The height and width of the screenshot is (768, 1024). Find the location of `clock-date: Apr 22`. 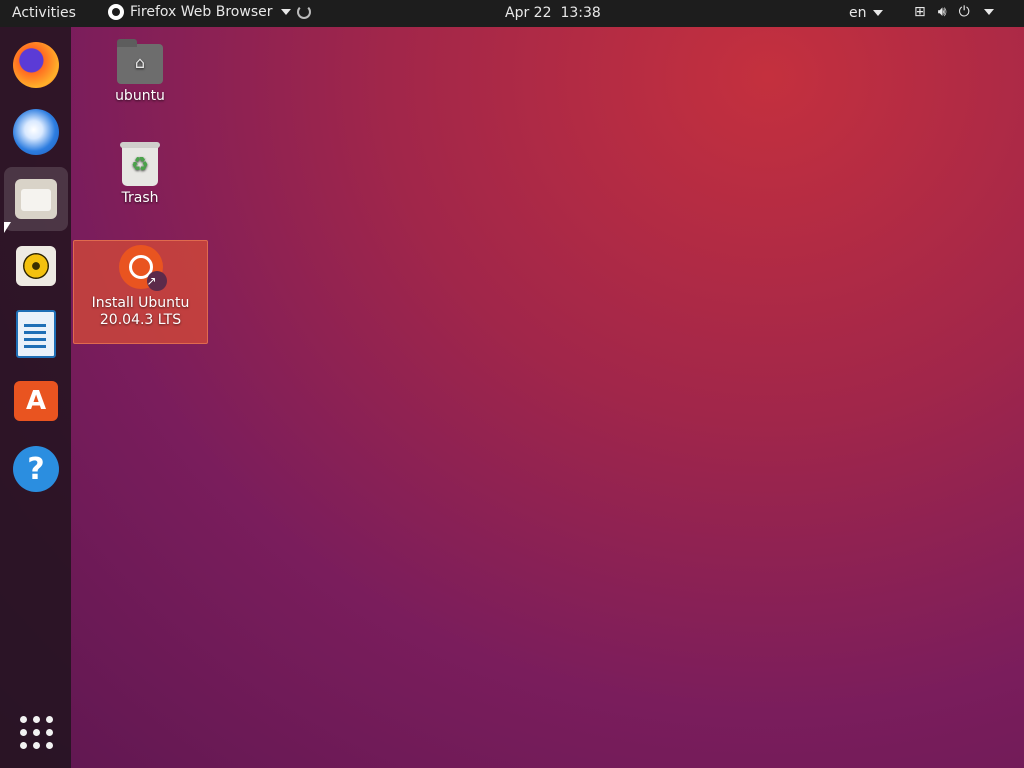

clock-date: Apr 22 is located at coordinates (528, 13).